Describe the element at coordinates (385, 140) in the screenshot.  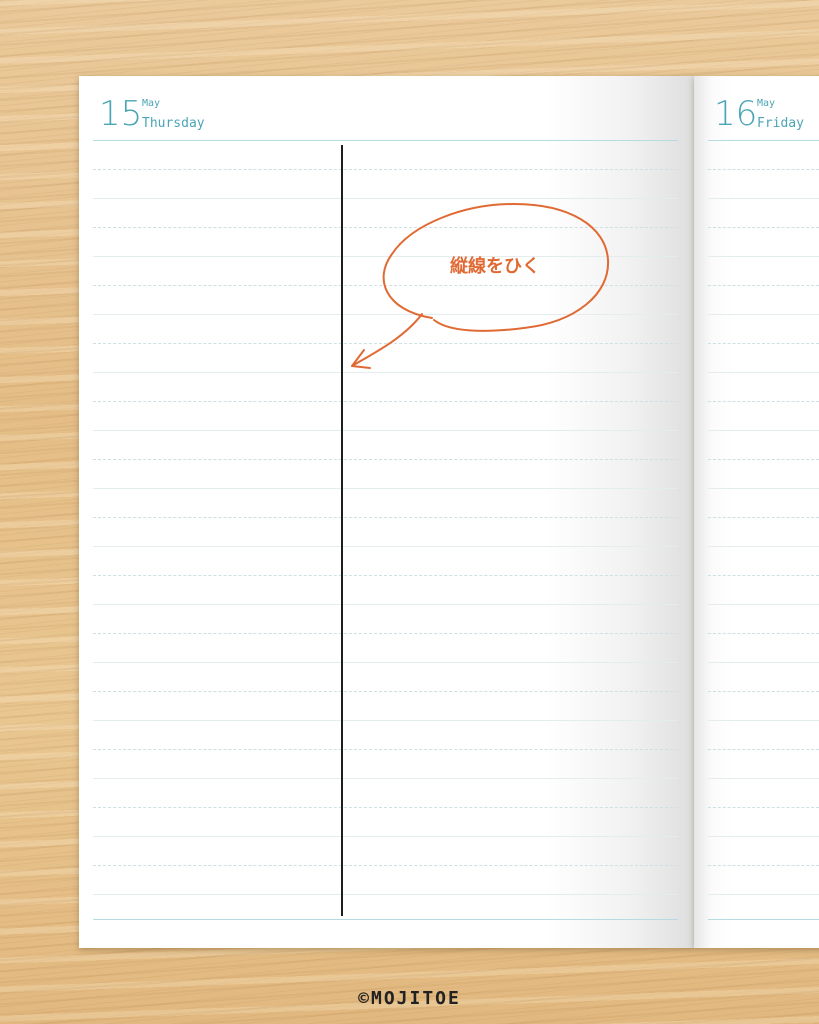
I see `header-rule-left` at that location.